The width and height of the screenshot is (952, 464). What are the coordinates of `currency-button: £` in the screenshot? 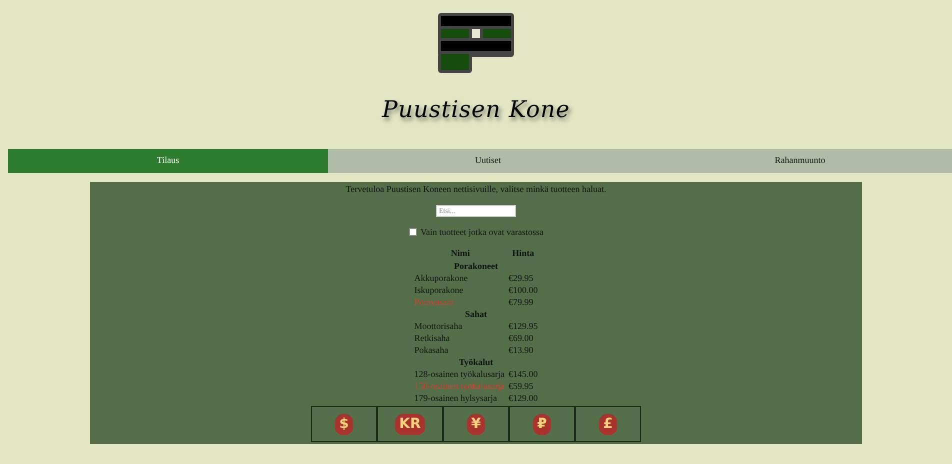 It's located at (608, 424).